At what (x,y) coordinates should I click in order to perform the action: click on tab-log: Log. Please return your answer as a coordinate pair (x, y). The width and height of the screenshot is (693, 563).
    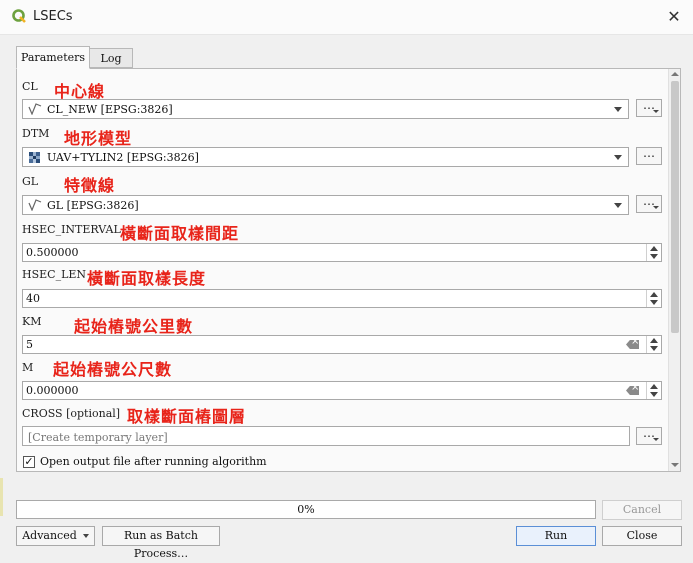
    Looking at the image, I should click on (111, 58).